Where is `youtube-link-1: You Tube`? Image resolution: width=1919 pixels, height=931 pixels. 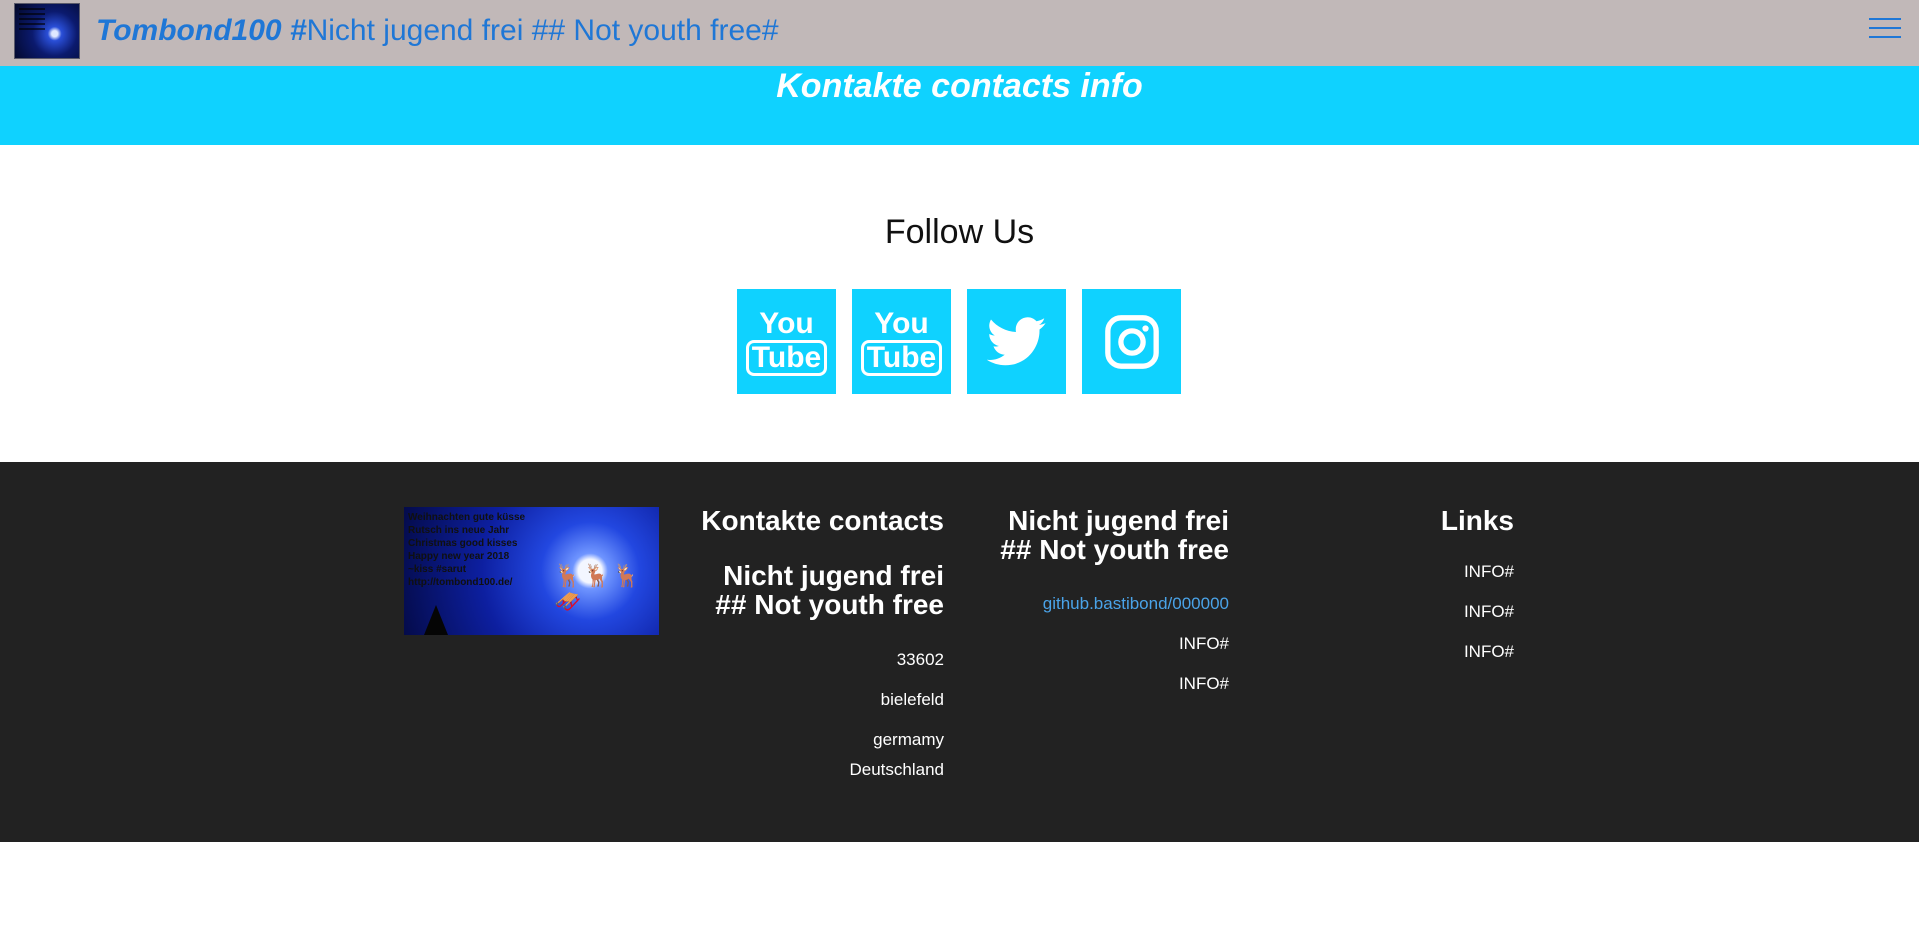 youtube-link-1: You Tube is located at coordinates (786, 341).